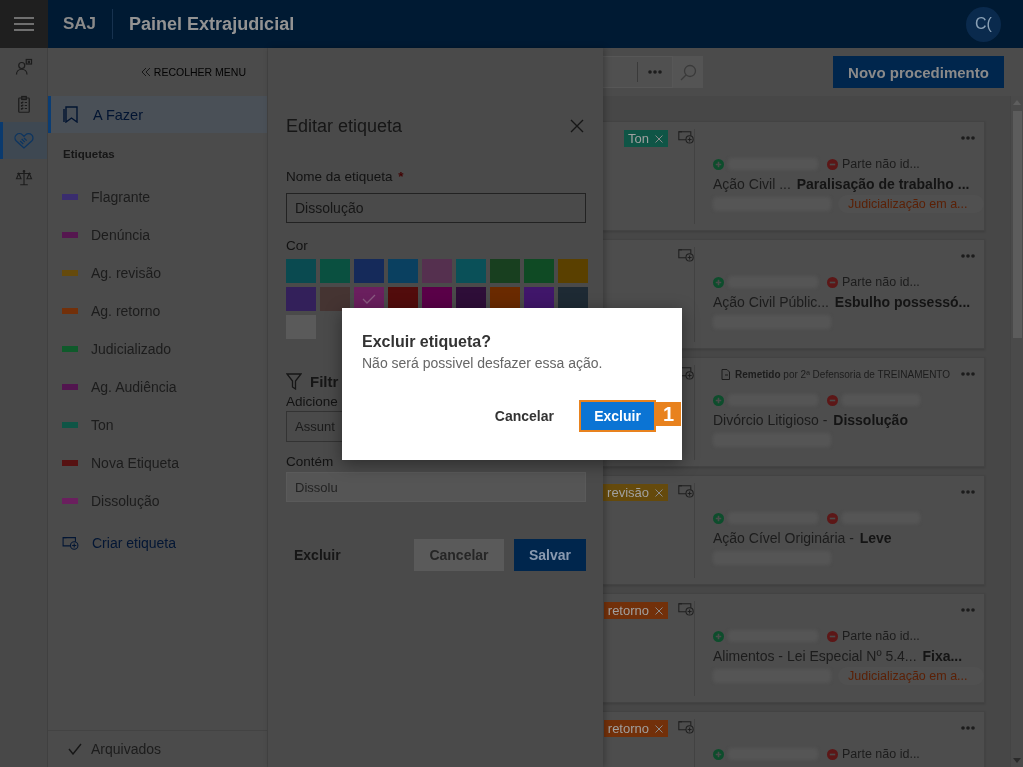  Describe the element at coordinates (157, 543) in the screenshot. I see `create-tag-button: Criar etiqueta` at that location.